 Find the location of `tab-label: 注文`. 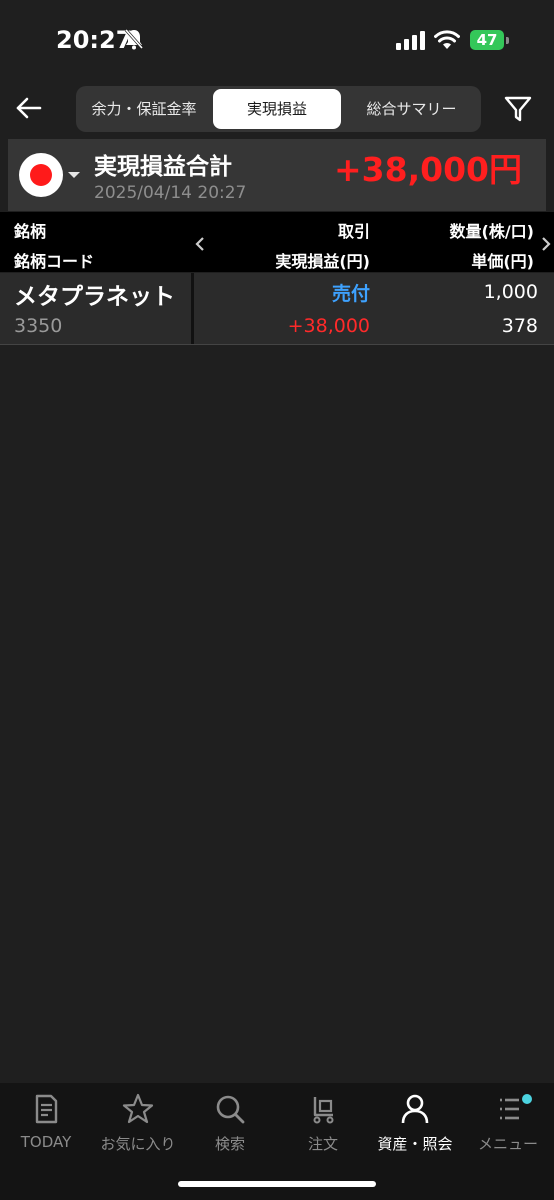

tab-label: 注文 is located at coordinates (322, 1144).